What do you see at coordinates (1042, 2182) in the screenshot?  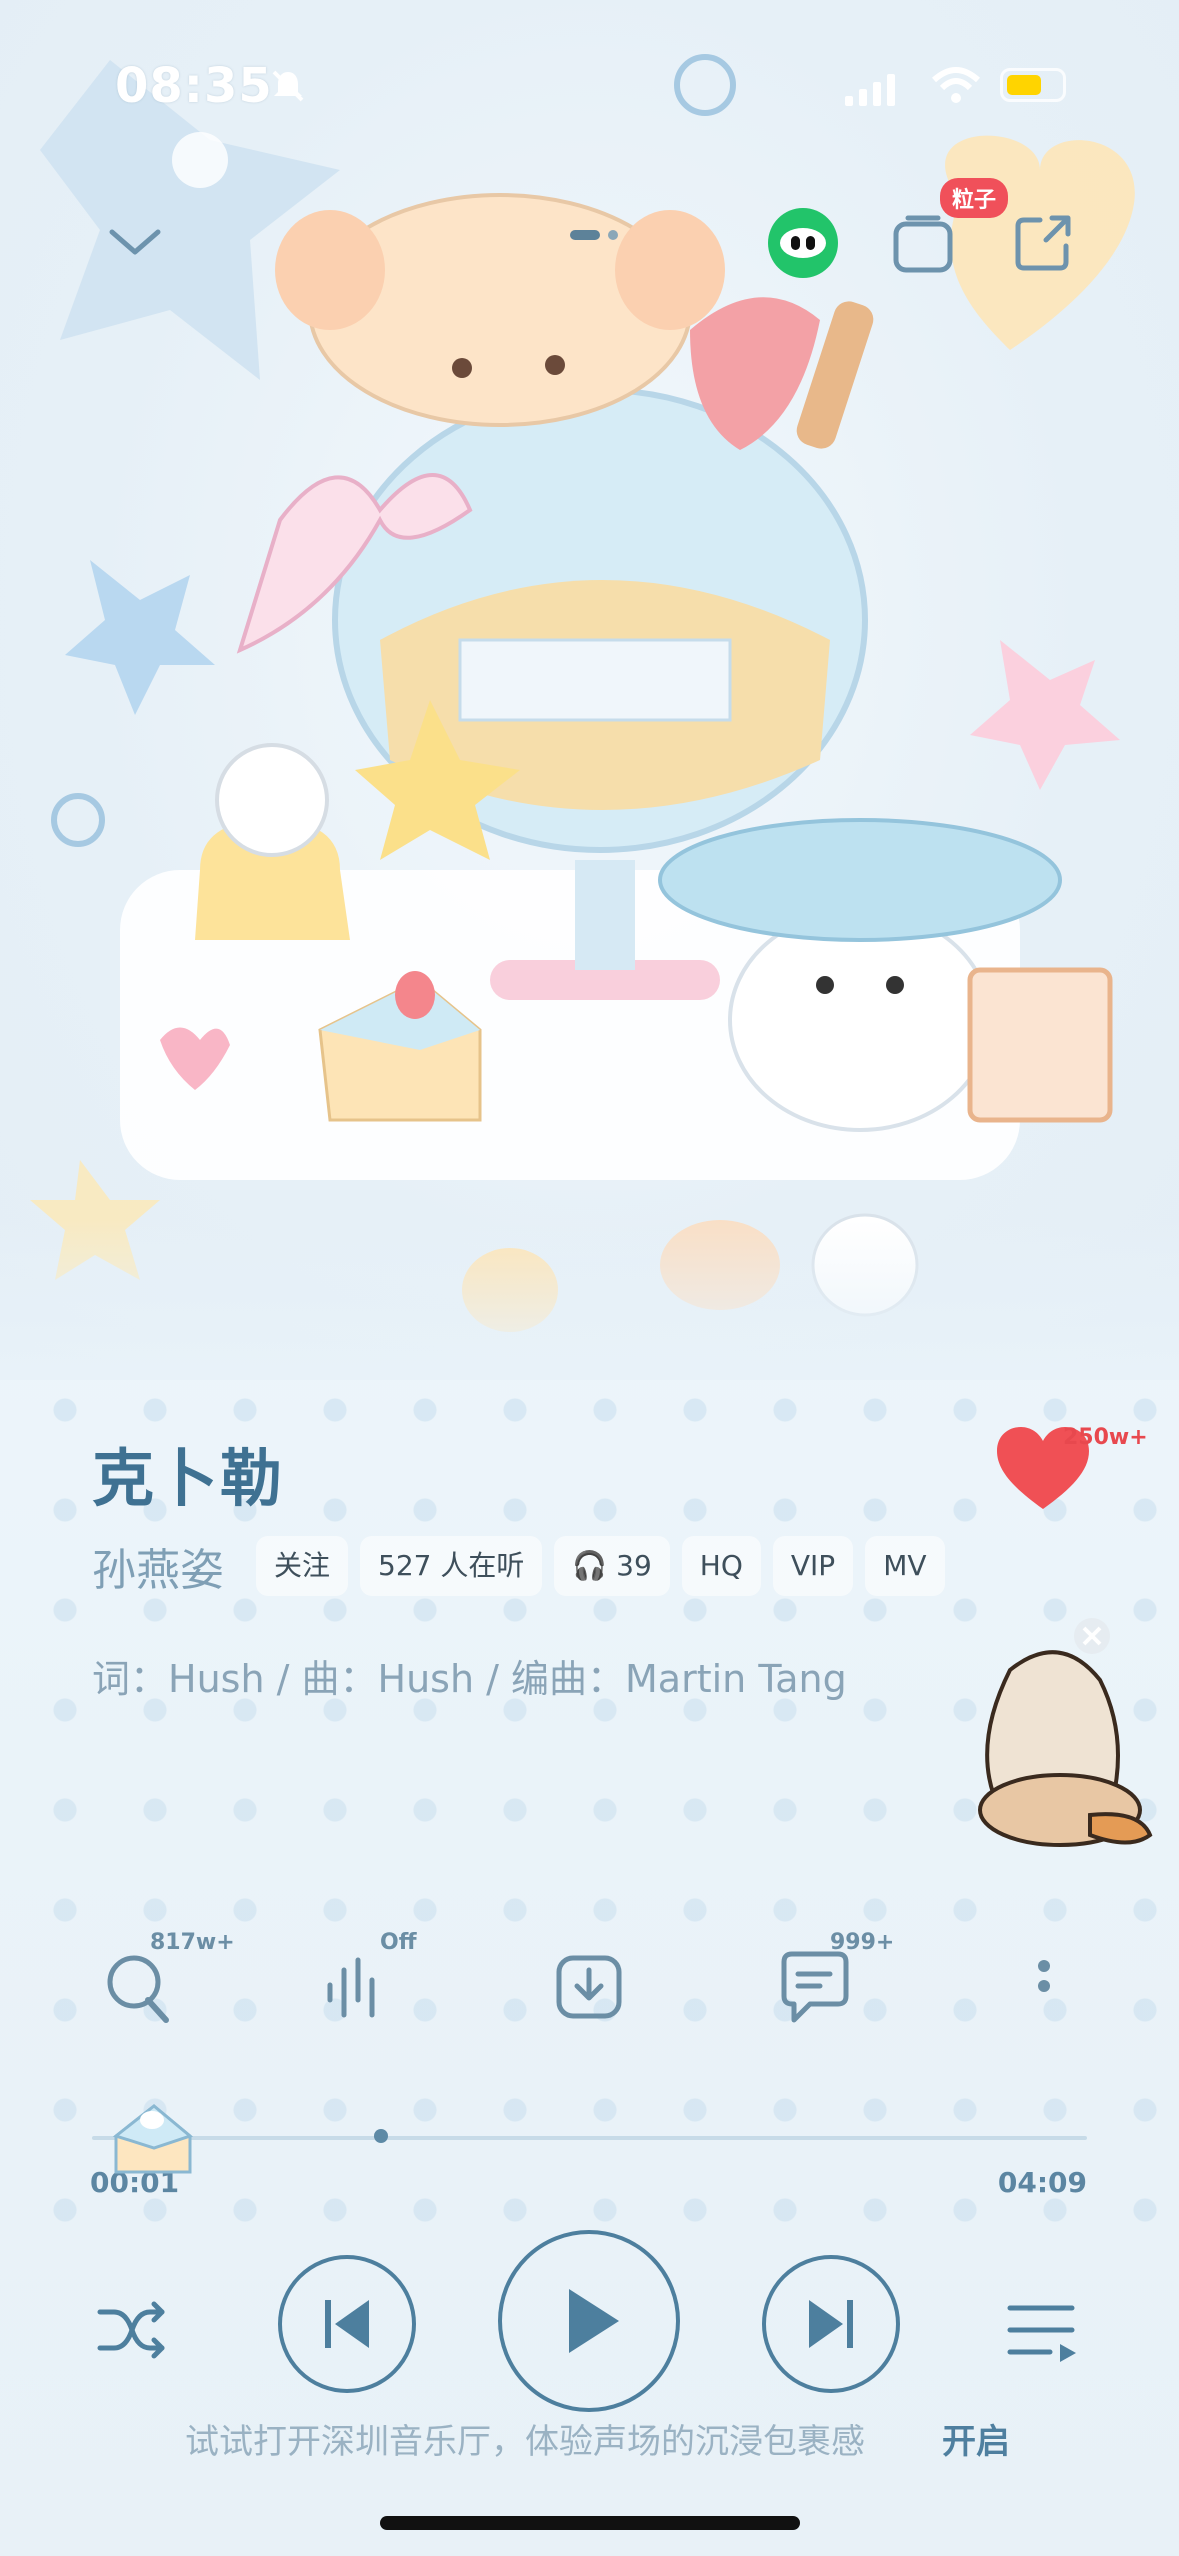 I see `total-time: 04:09` at bounding box center [1042, 2182].